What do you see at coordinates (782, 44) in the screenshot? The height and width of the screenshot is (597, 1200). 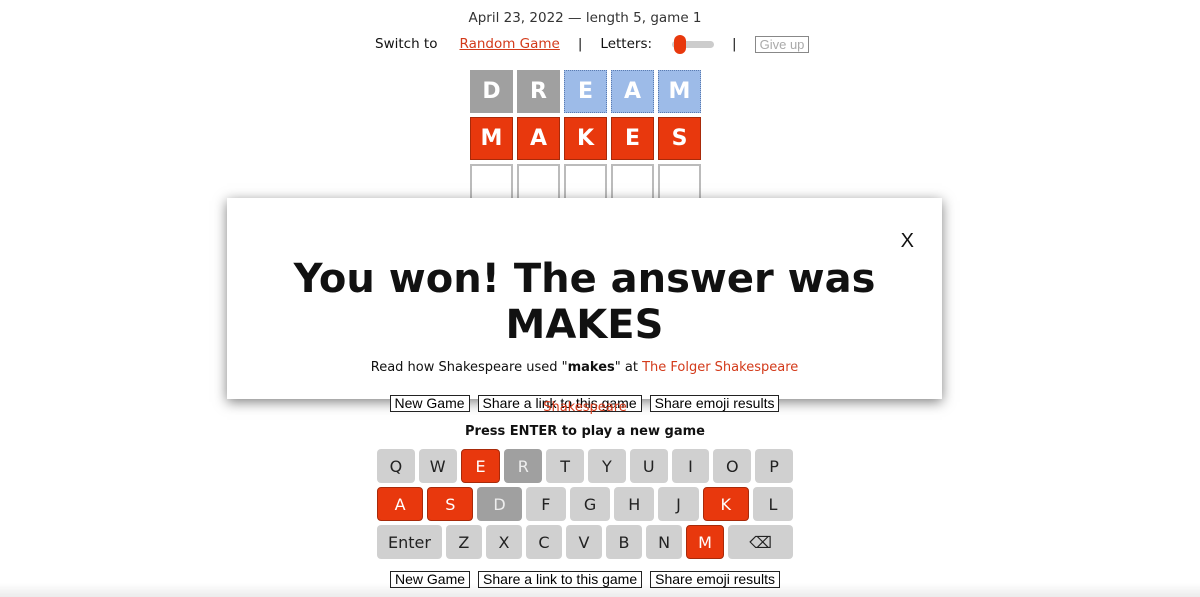 I see `give-up-button: Give up` at bounding box center [782, 44].